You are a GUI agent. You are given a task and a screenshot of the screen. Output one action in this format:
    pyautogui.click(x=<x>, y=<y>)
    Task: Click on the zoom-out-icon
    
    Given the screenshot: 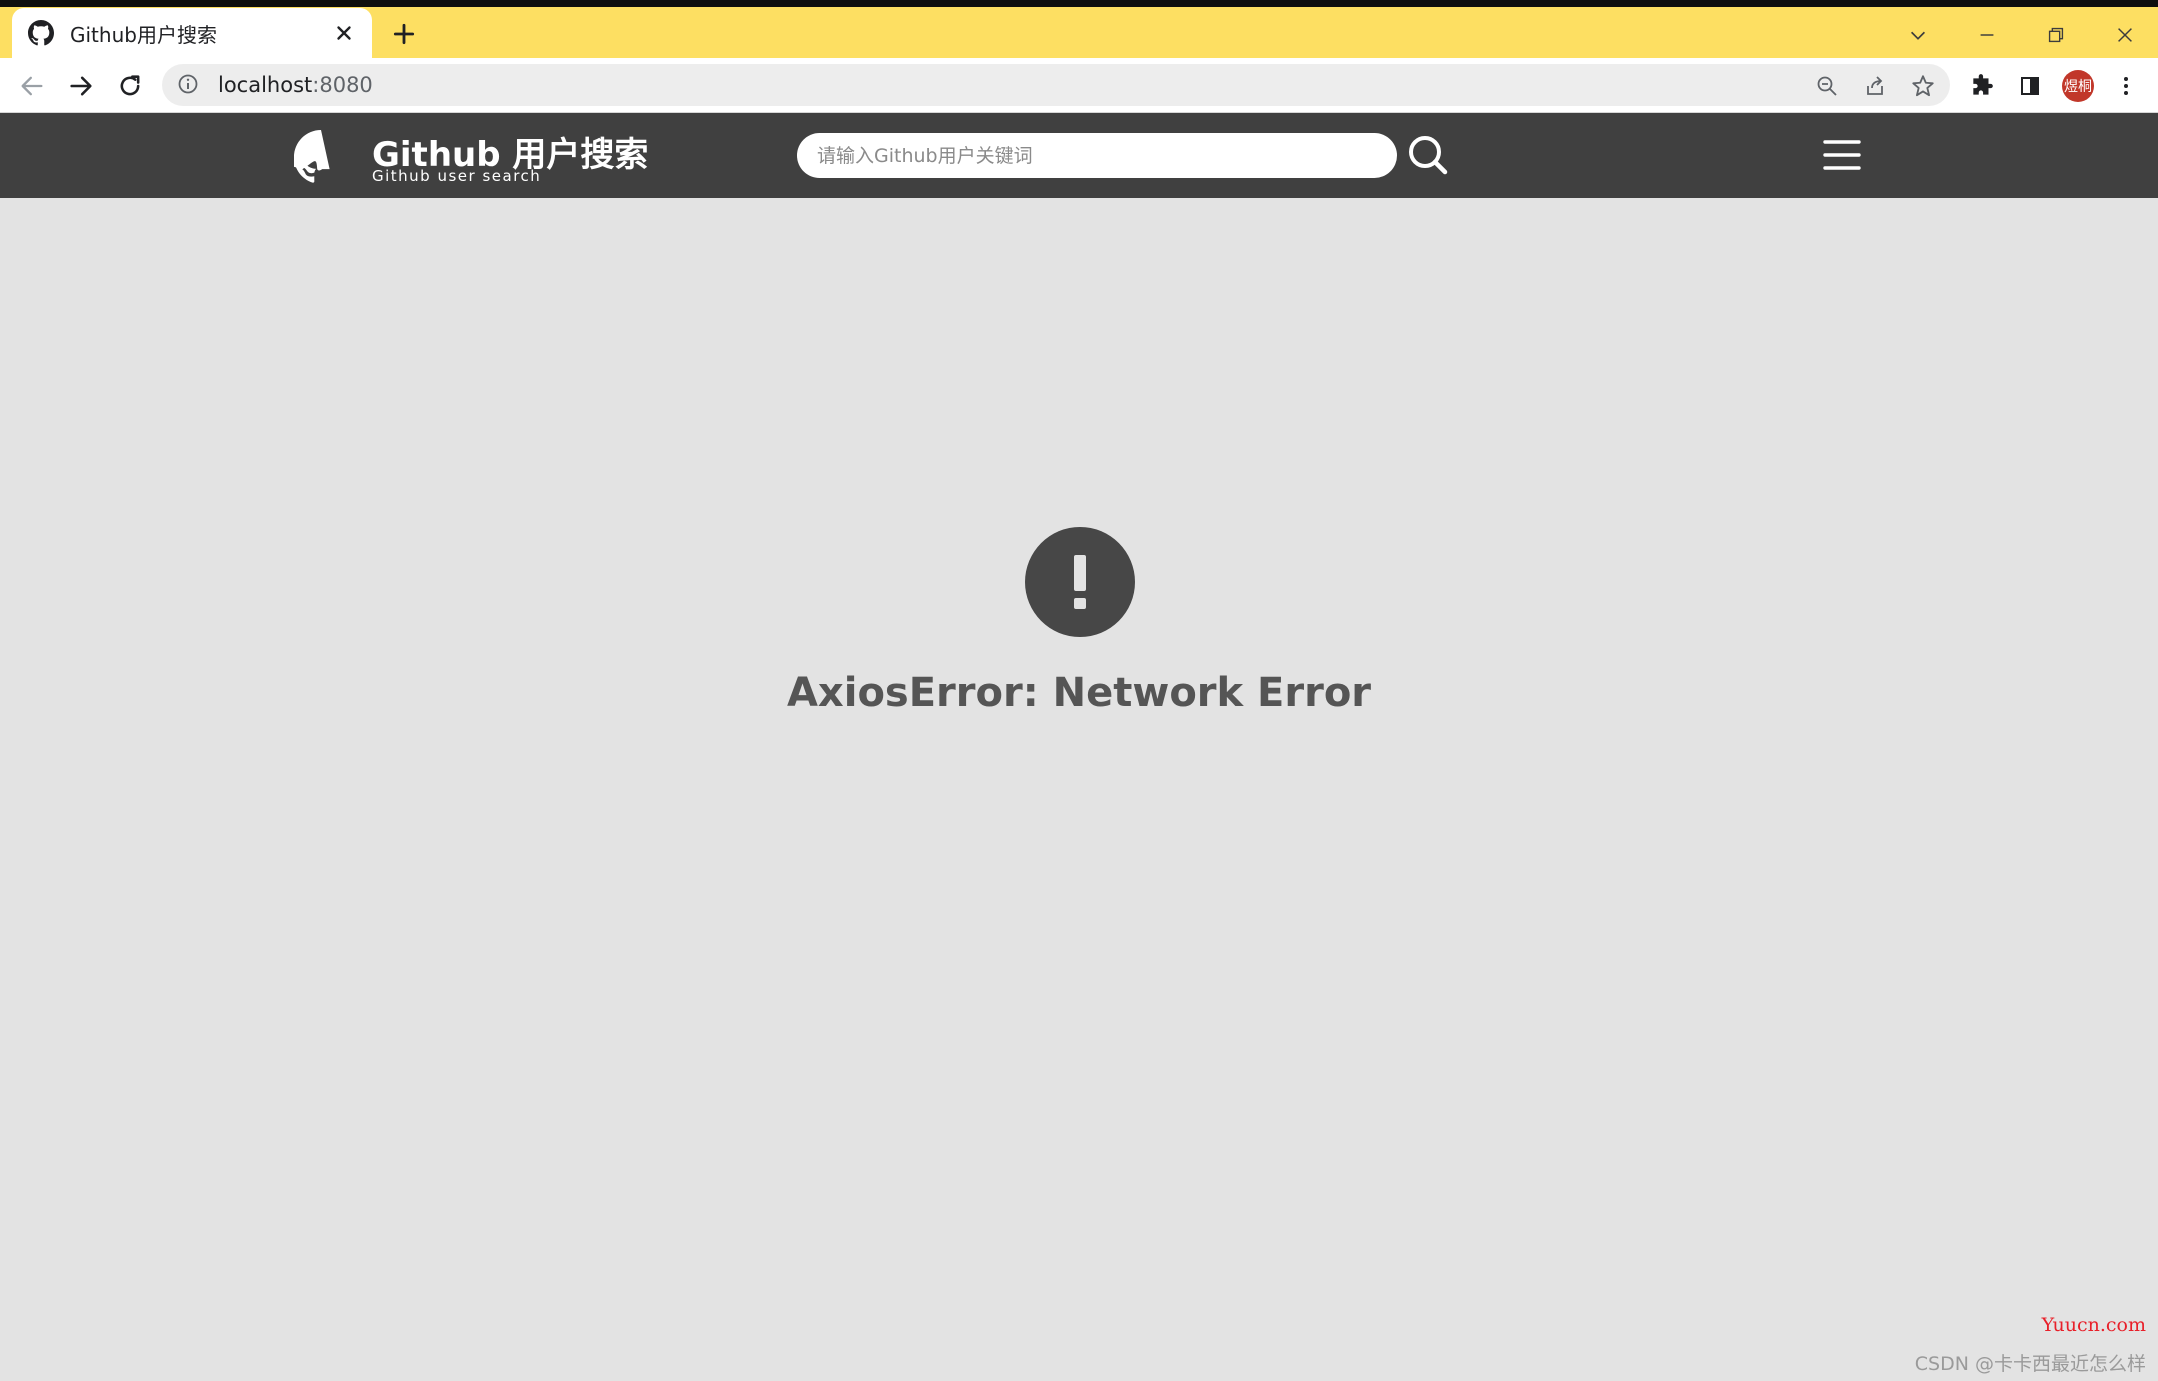 What is the action you would take?
    pyautogui.click(x=1827, y=86)
    